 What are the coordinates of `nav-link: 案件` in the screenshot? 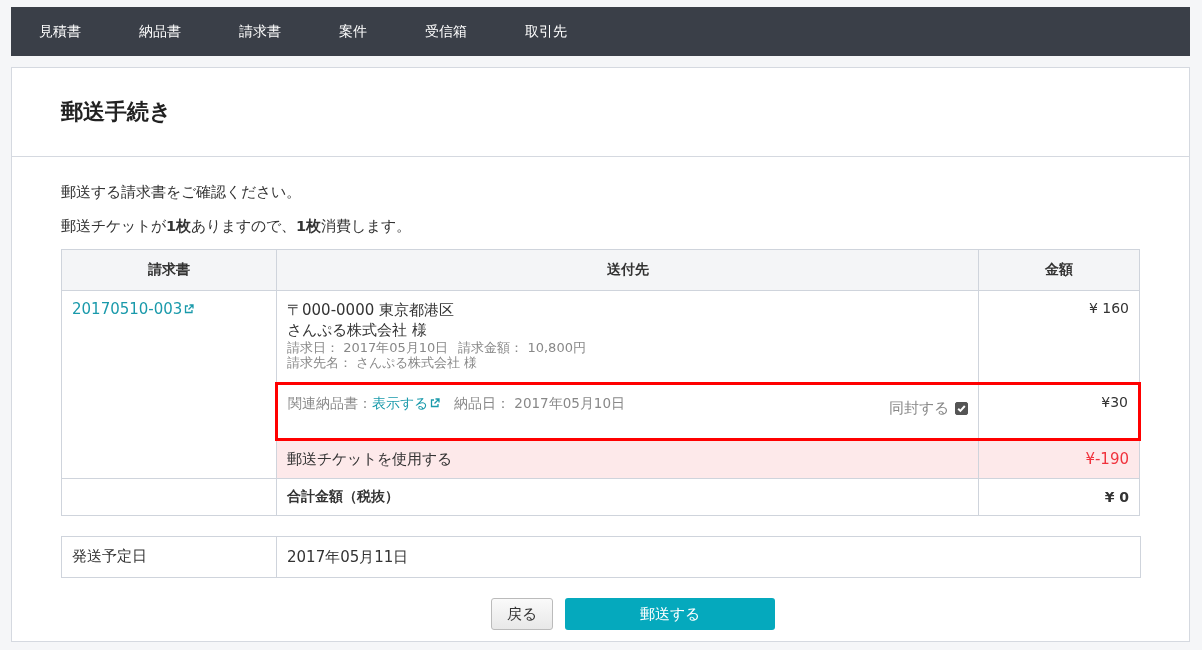 It's located at (353, 31).